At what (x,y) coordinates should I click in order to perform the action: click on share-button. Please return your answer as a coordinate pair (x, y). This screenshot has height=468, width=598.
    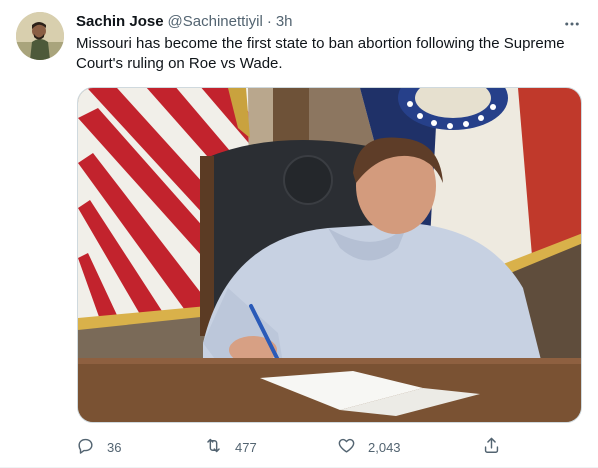
    Looking at the image, I should click on (491, 447).